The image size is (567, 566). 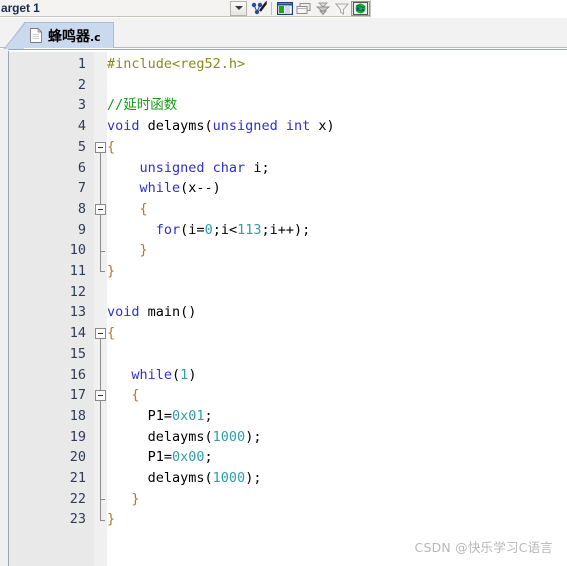 What do you see at coordinates (69, 36) in the screenshot?
I see `tab-filename: 蜂鸣器` at bounding box center [69, 36].